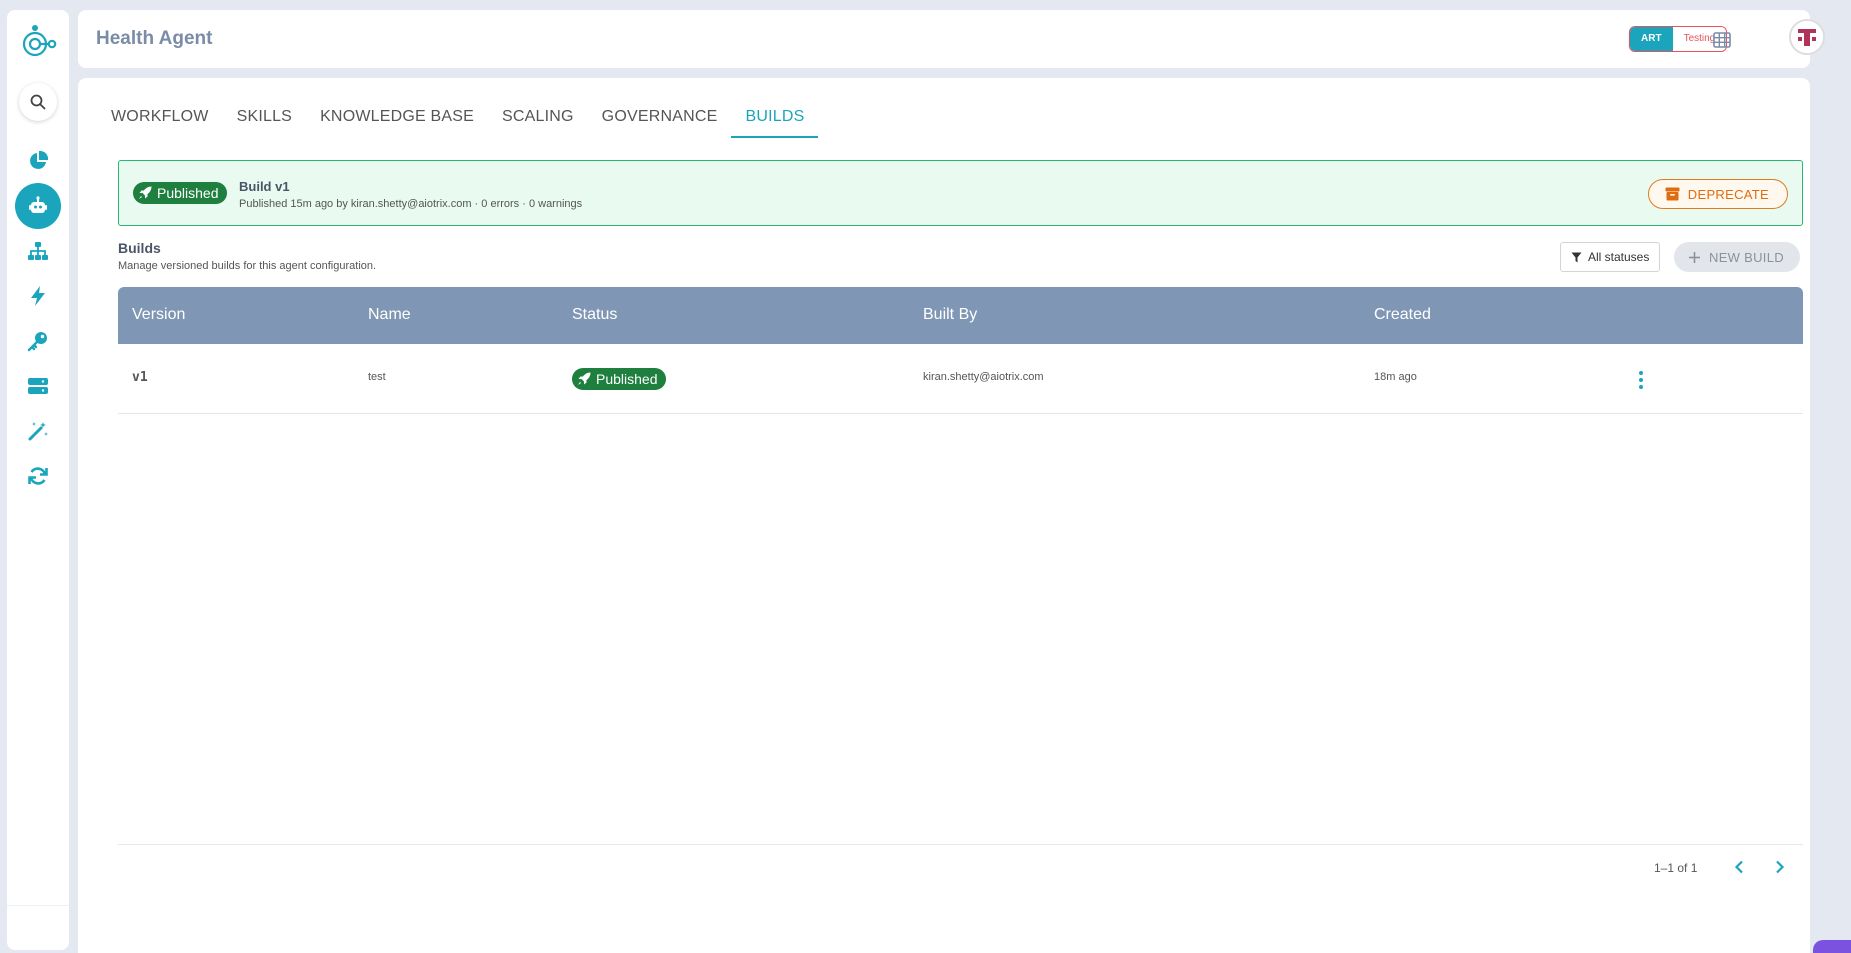 This screenshot has width=1851, height=953. I want to click on sidebar-item-magic, so click(38, 431).